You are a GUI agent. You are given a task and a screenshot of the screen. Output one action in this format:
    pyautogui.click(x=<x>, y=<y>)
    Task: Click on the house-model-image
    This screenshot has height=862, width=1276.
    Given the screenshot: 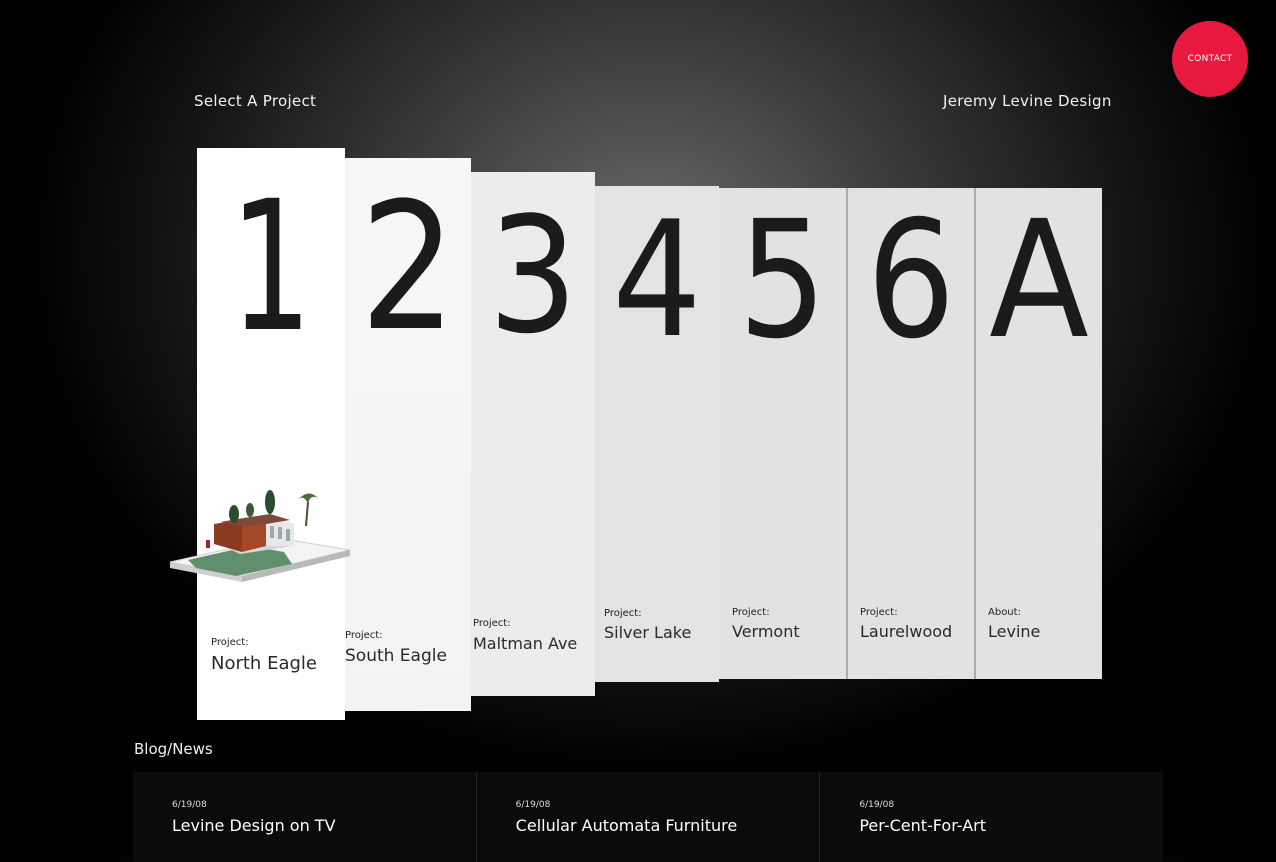 What is the action you would take?
    pyautogui.click(x=260, y=536)
    